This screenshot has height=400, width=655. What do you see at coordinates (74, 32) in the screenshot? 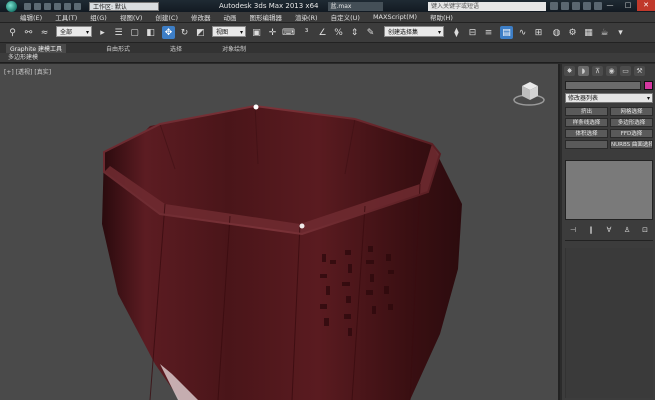
I see `selection-filter-dropdown: 全部` at bounding box center [74, 32].